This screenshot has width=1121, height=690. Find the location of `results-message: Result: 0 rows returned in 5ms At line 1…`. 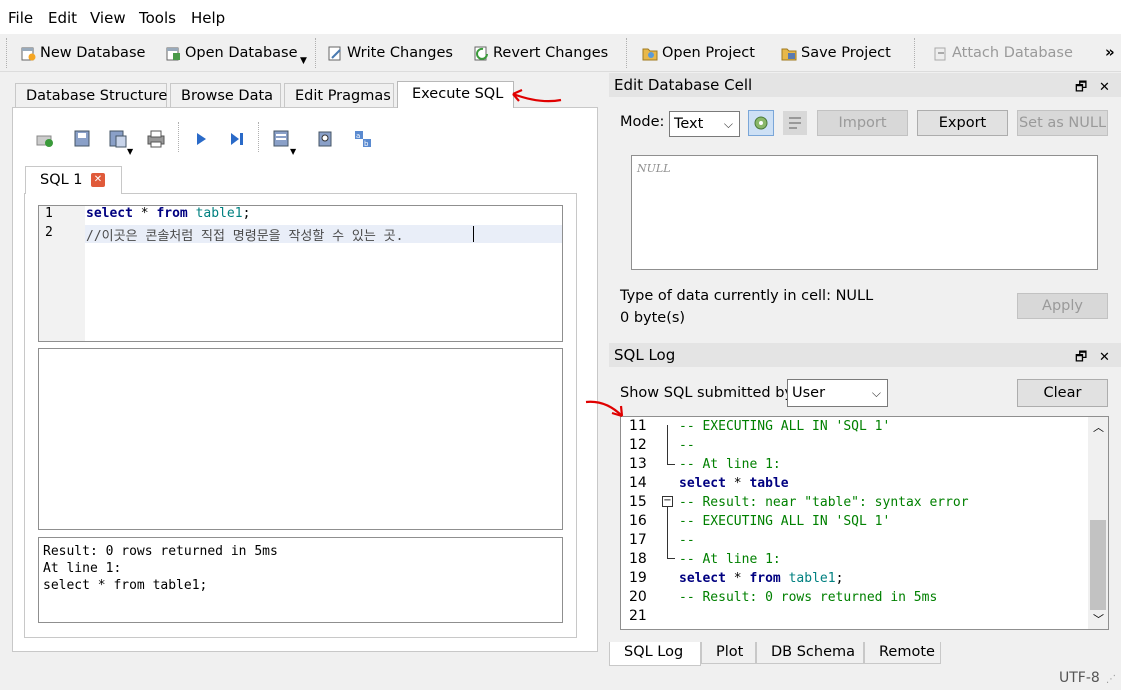

results-message: Result: 0 rows returned in 5ms At line 1… is located at coordinates (300, 580).